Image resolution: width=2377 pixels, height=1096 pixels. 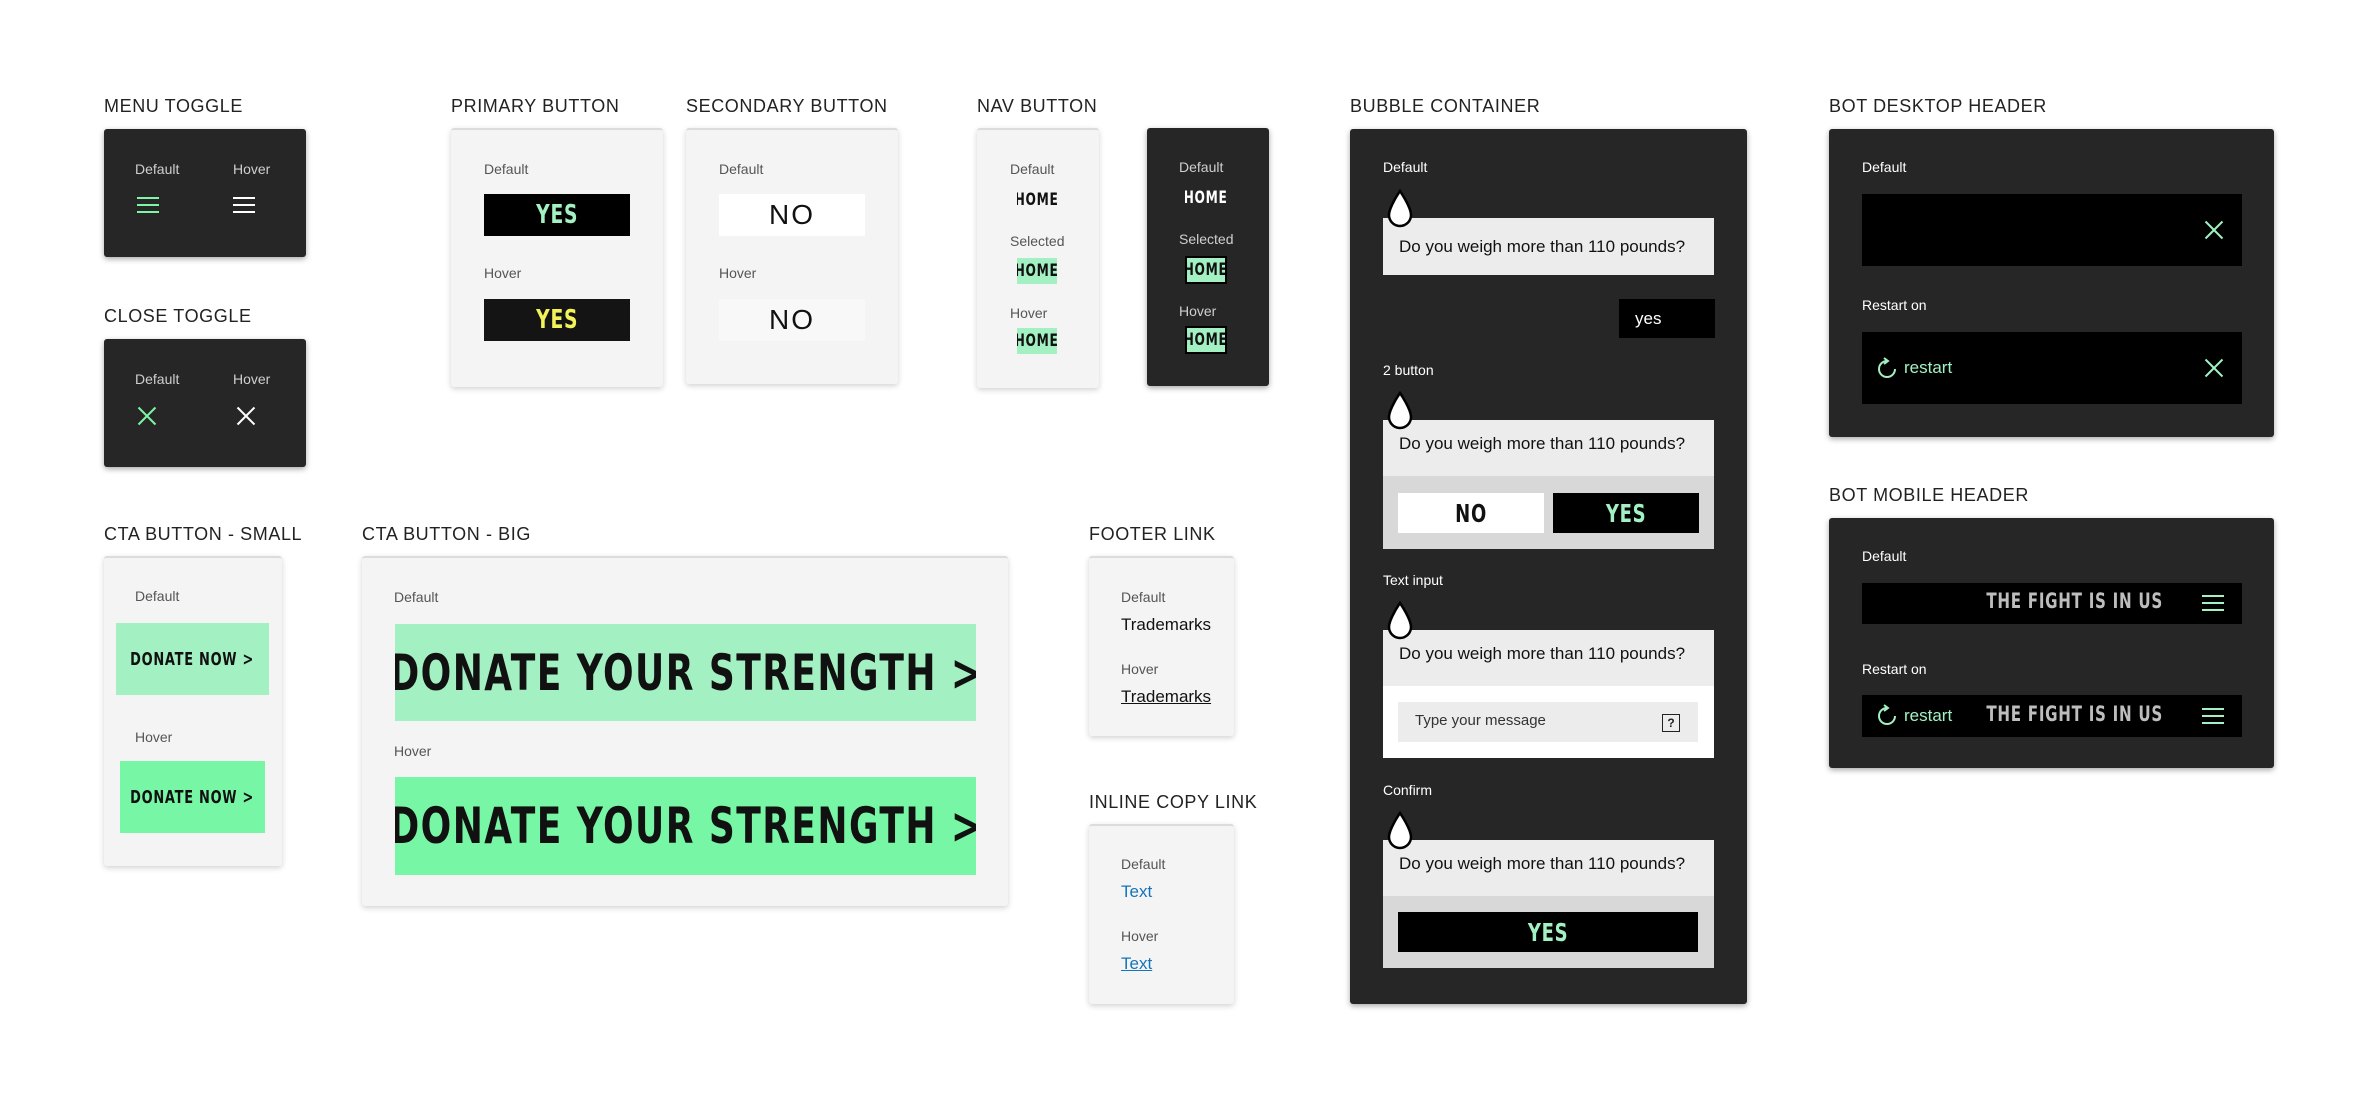 I want to click on mobile-default-label: Default, so click(x=1884, y=556).